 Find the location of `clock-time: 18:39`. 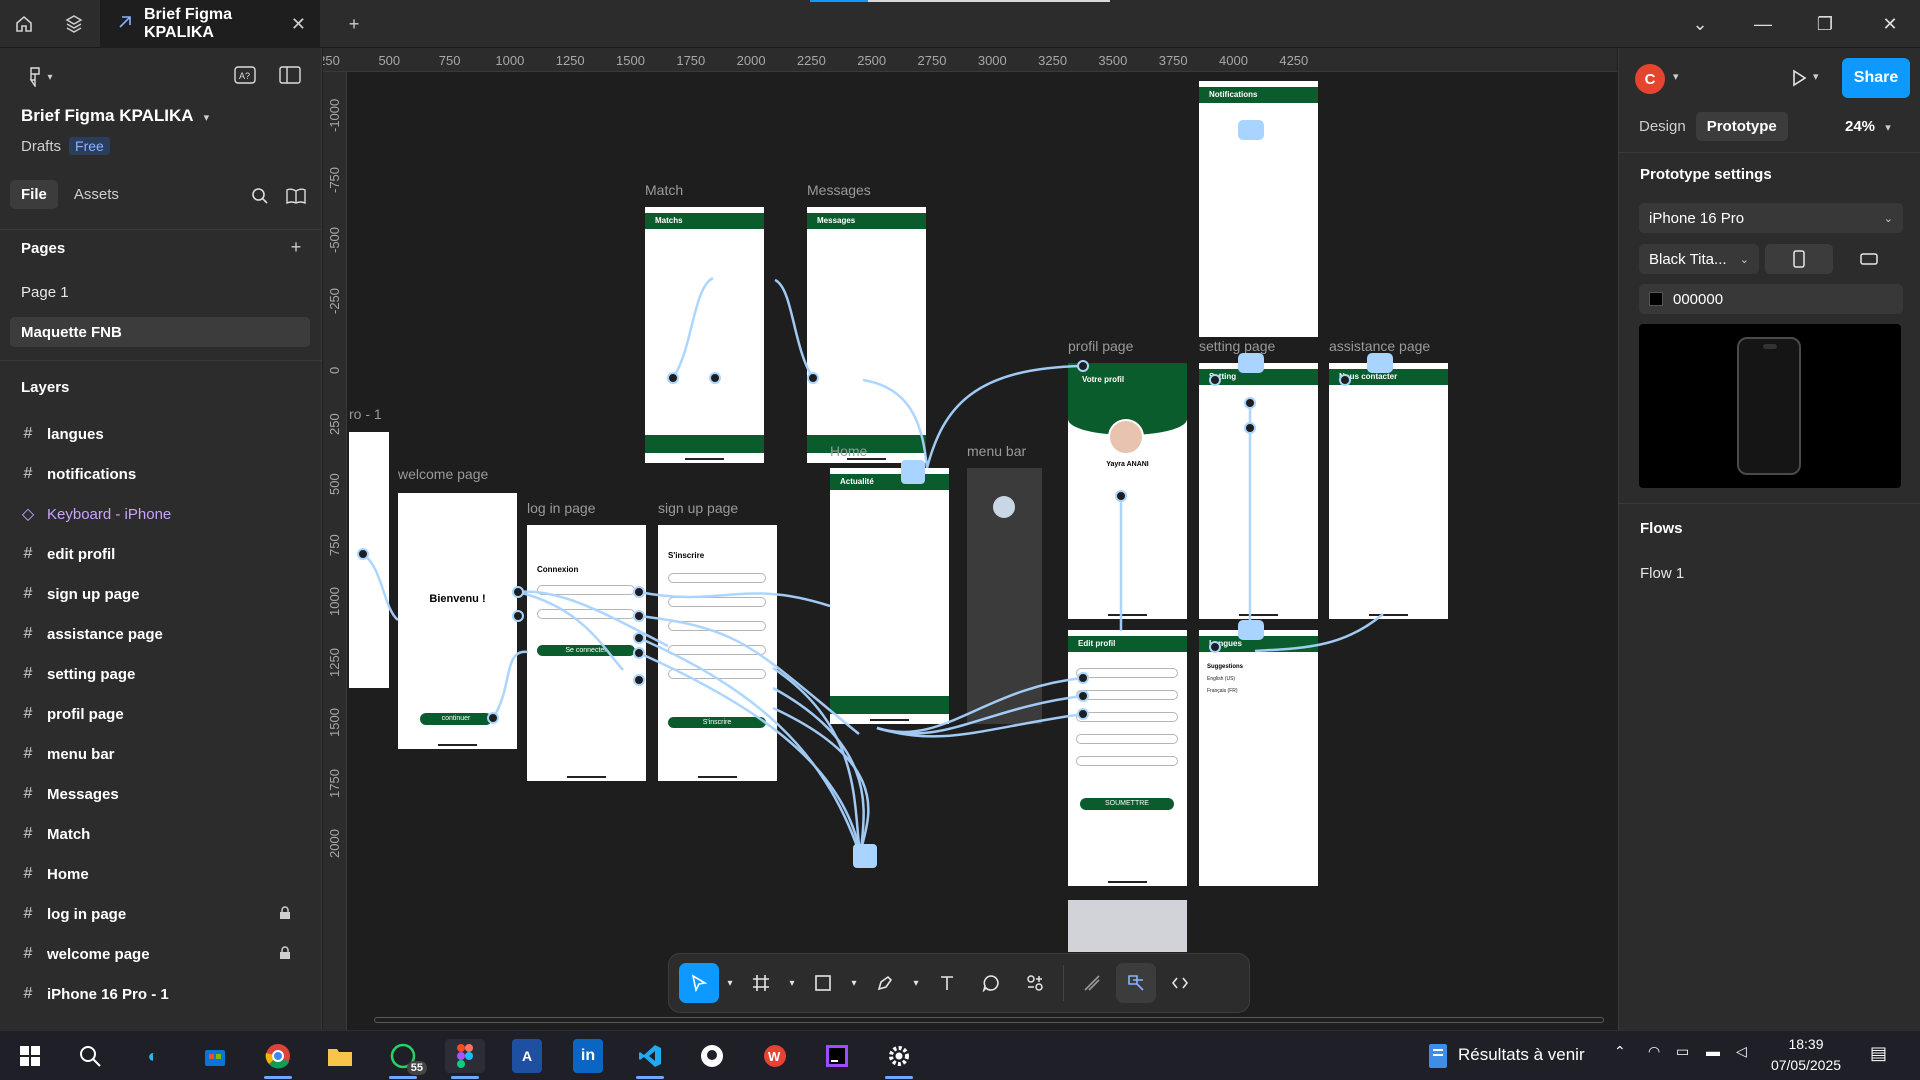

clock-time: 18:39 is located at coordinates (1806, 1044).